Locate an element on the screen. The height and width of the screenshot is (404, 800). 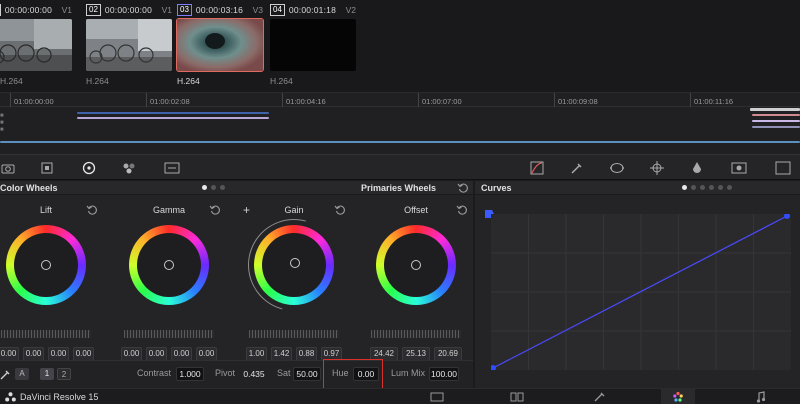
gamma-value-y: 0.00 is located at coordinates (131, 354).